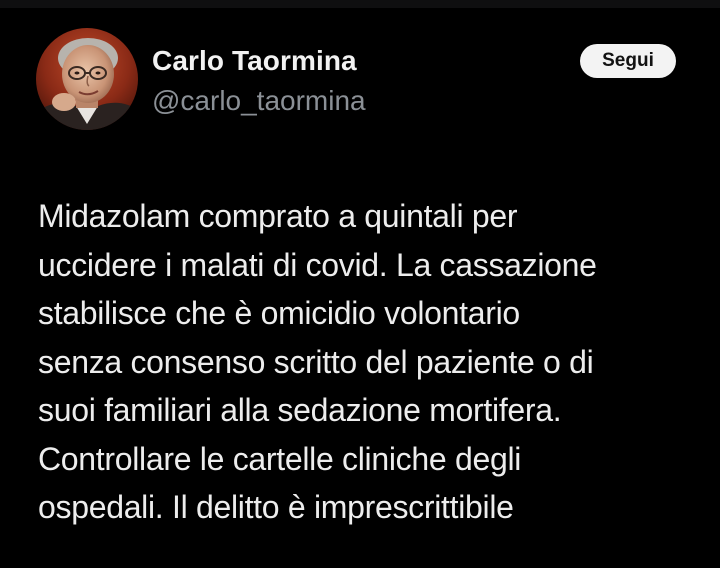  What do you see at coordinates (300, 410) in the screenshot?
I see `tweet-line: suoi familiari alla sedazione mortifera.` at bounding box center [300, 410].